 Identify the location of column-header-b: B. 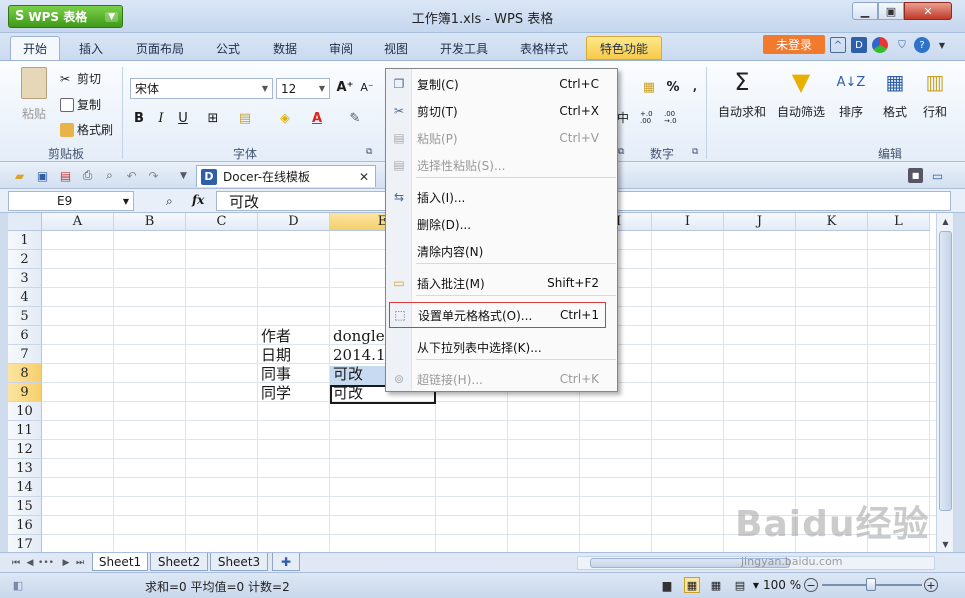
(150, 222).